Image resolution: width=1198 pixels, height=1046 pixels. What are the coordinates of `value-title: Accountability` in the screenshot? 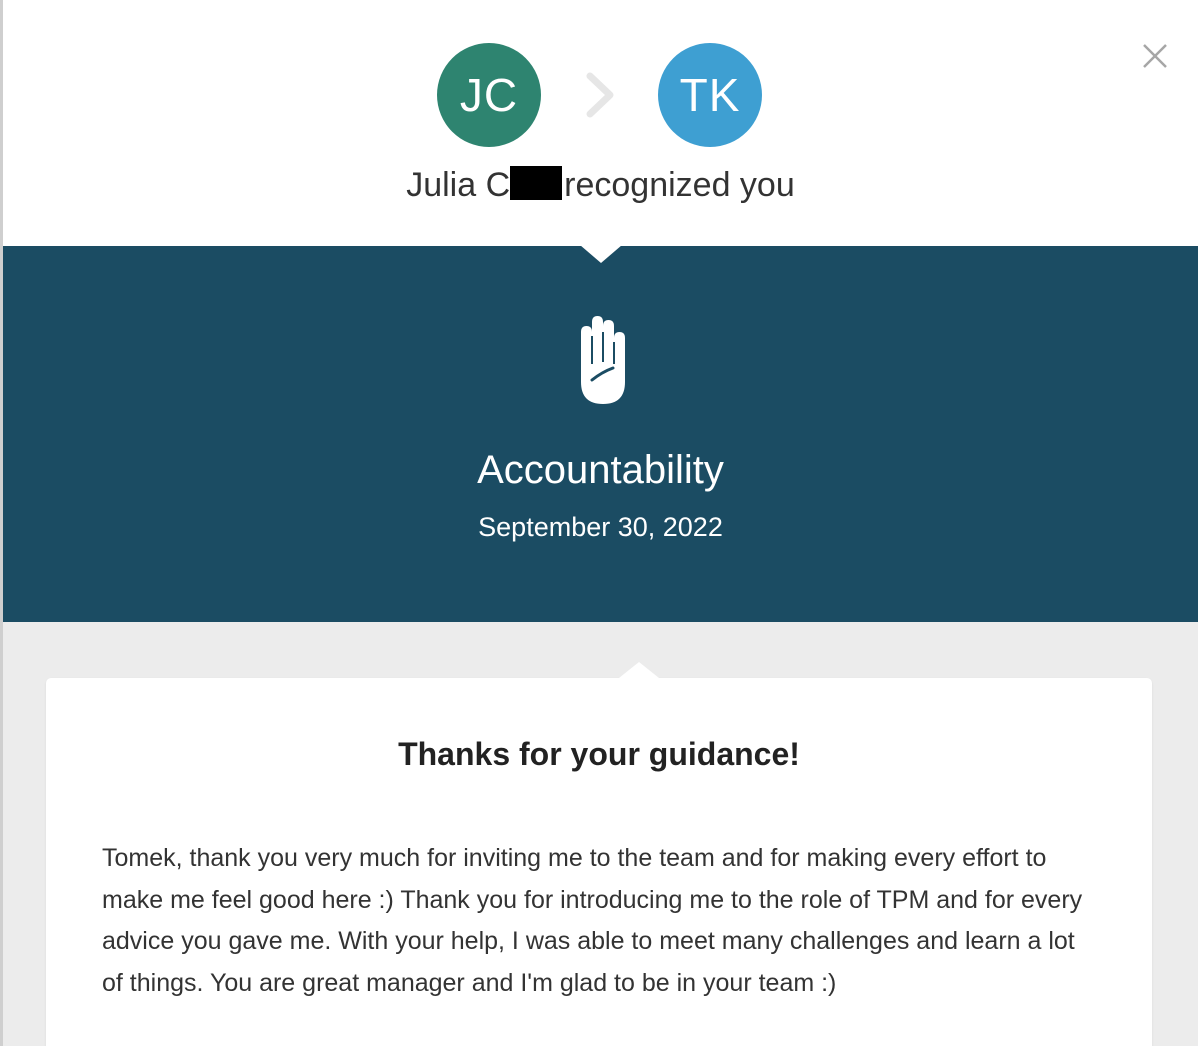 It's located at (600, 470).